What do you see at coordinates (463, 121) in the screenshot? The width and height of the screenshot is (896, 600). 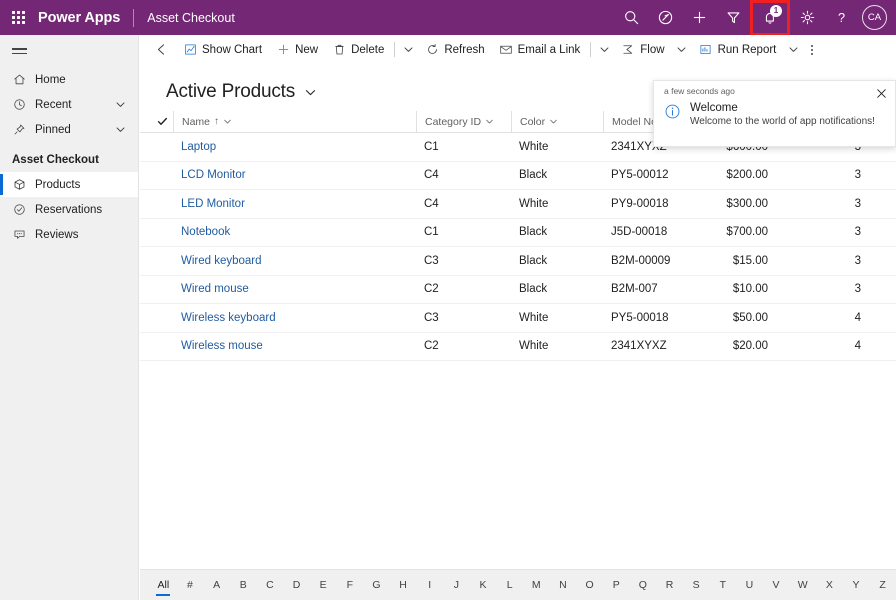 I see `column-header-category-id: Category ID` at bounding box center [463, 121].